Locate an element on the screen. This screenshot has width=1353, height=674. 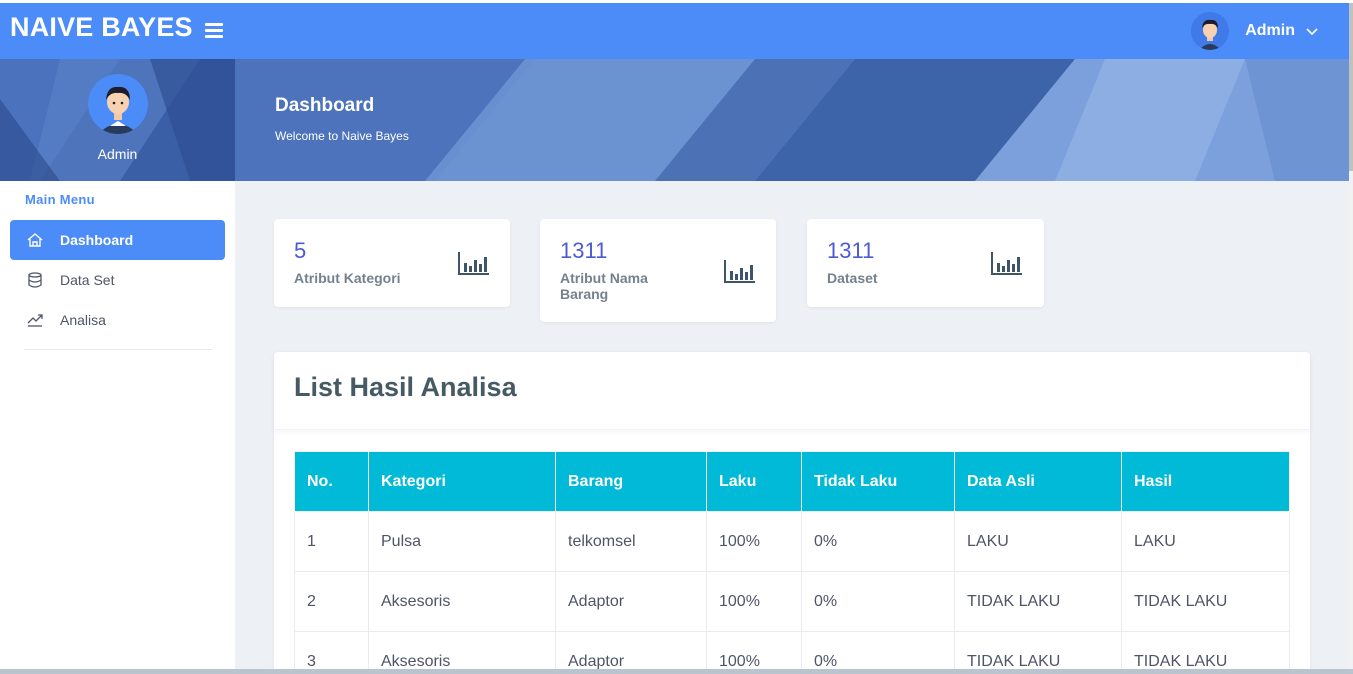
column-header-kategori: Kategori is located at coordinates (462, 481).